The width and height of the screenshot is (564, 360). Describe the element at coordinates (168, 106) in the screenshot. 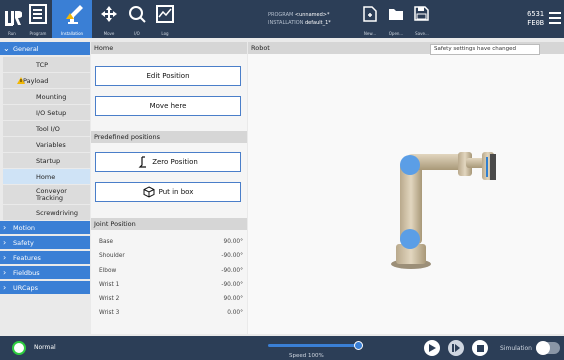

I see `move-here-button: Move here` at that location.